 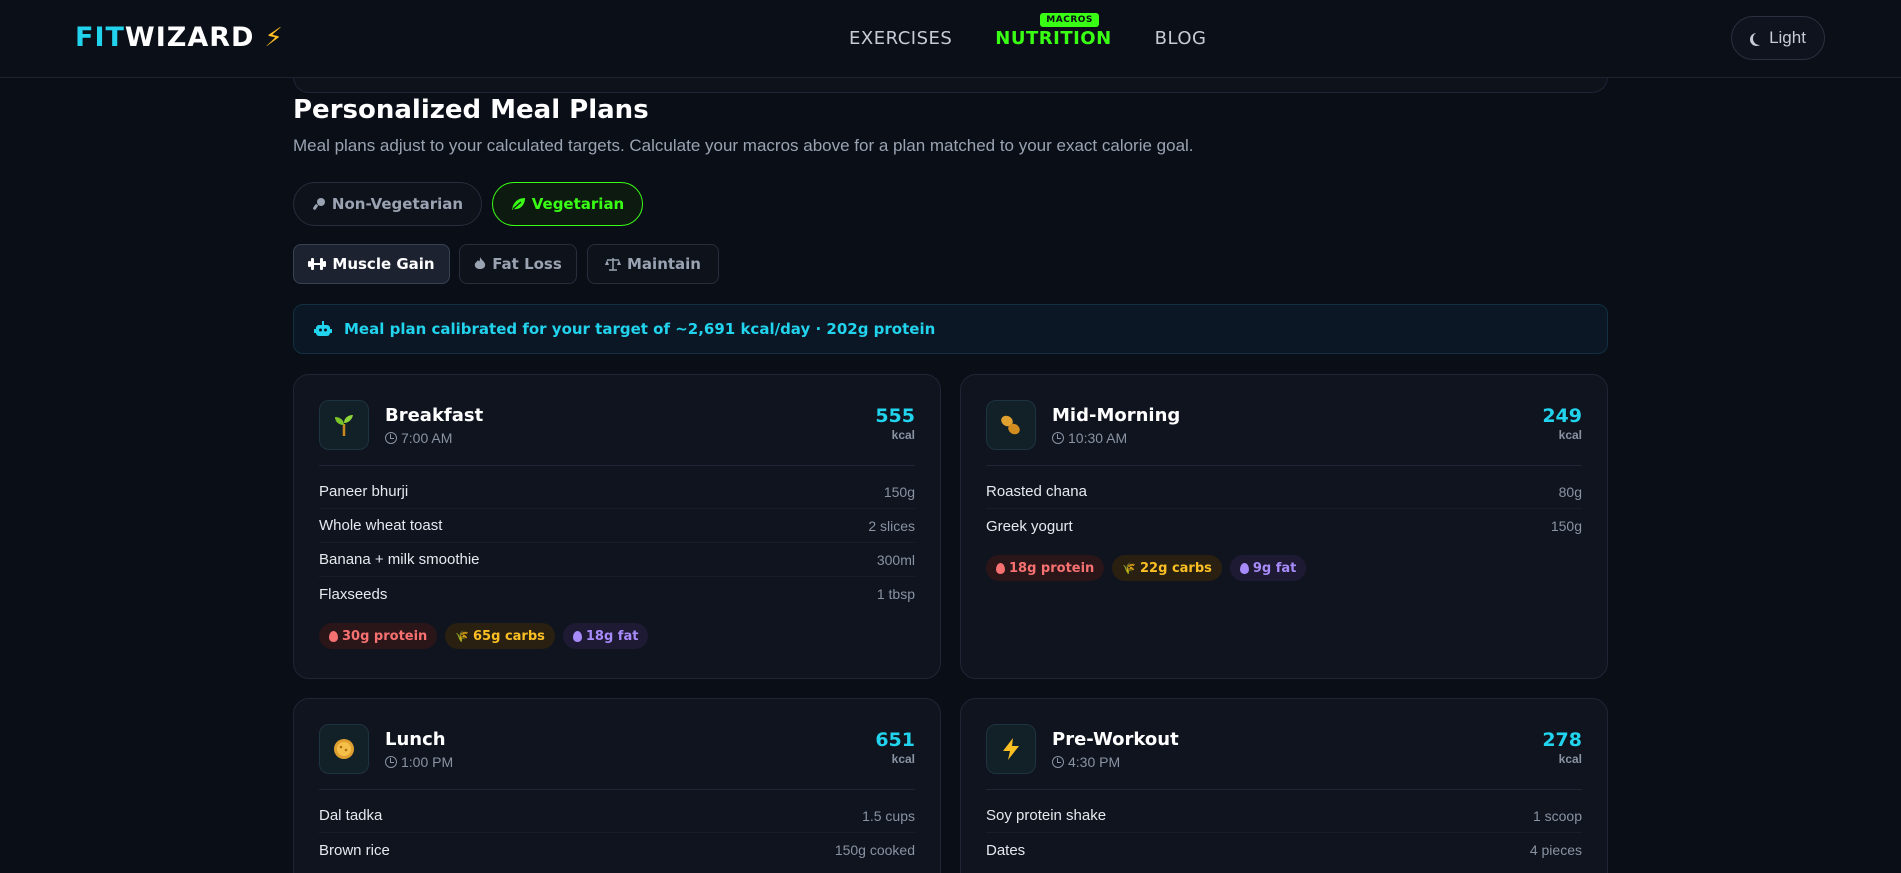 What do you see at coordinates (1284, 850) in the screenshot?
I see `food-item: Dates 4 pieces` at bounding box center [1284, 850].